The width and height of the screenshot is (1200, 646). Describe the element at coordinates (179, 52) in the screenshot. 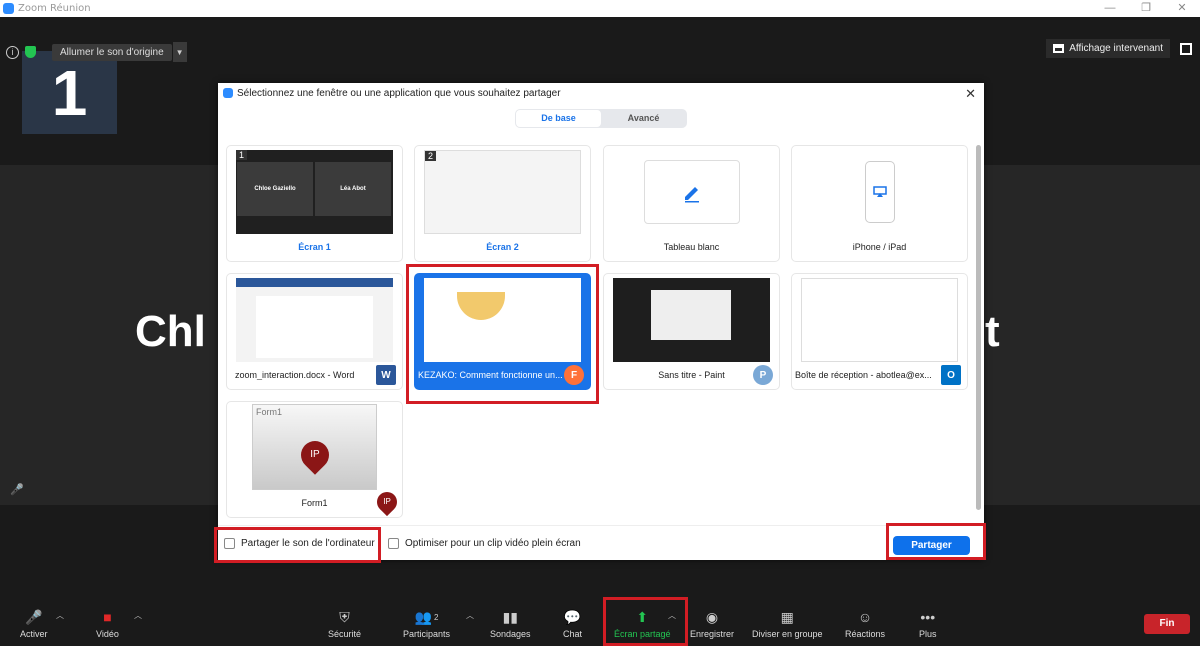

I see `chevron-down-icon: ▼` at that location.